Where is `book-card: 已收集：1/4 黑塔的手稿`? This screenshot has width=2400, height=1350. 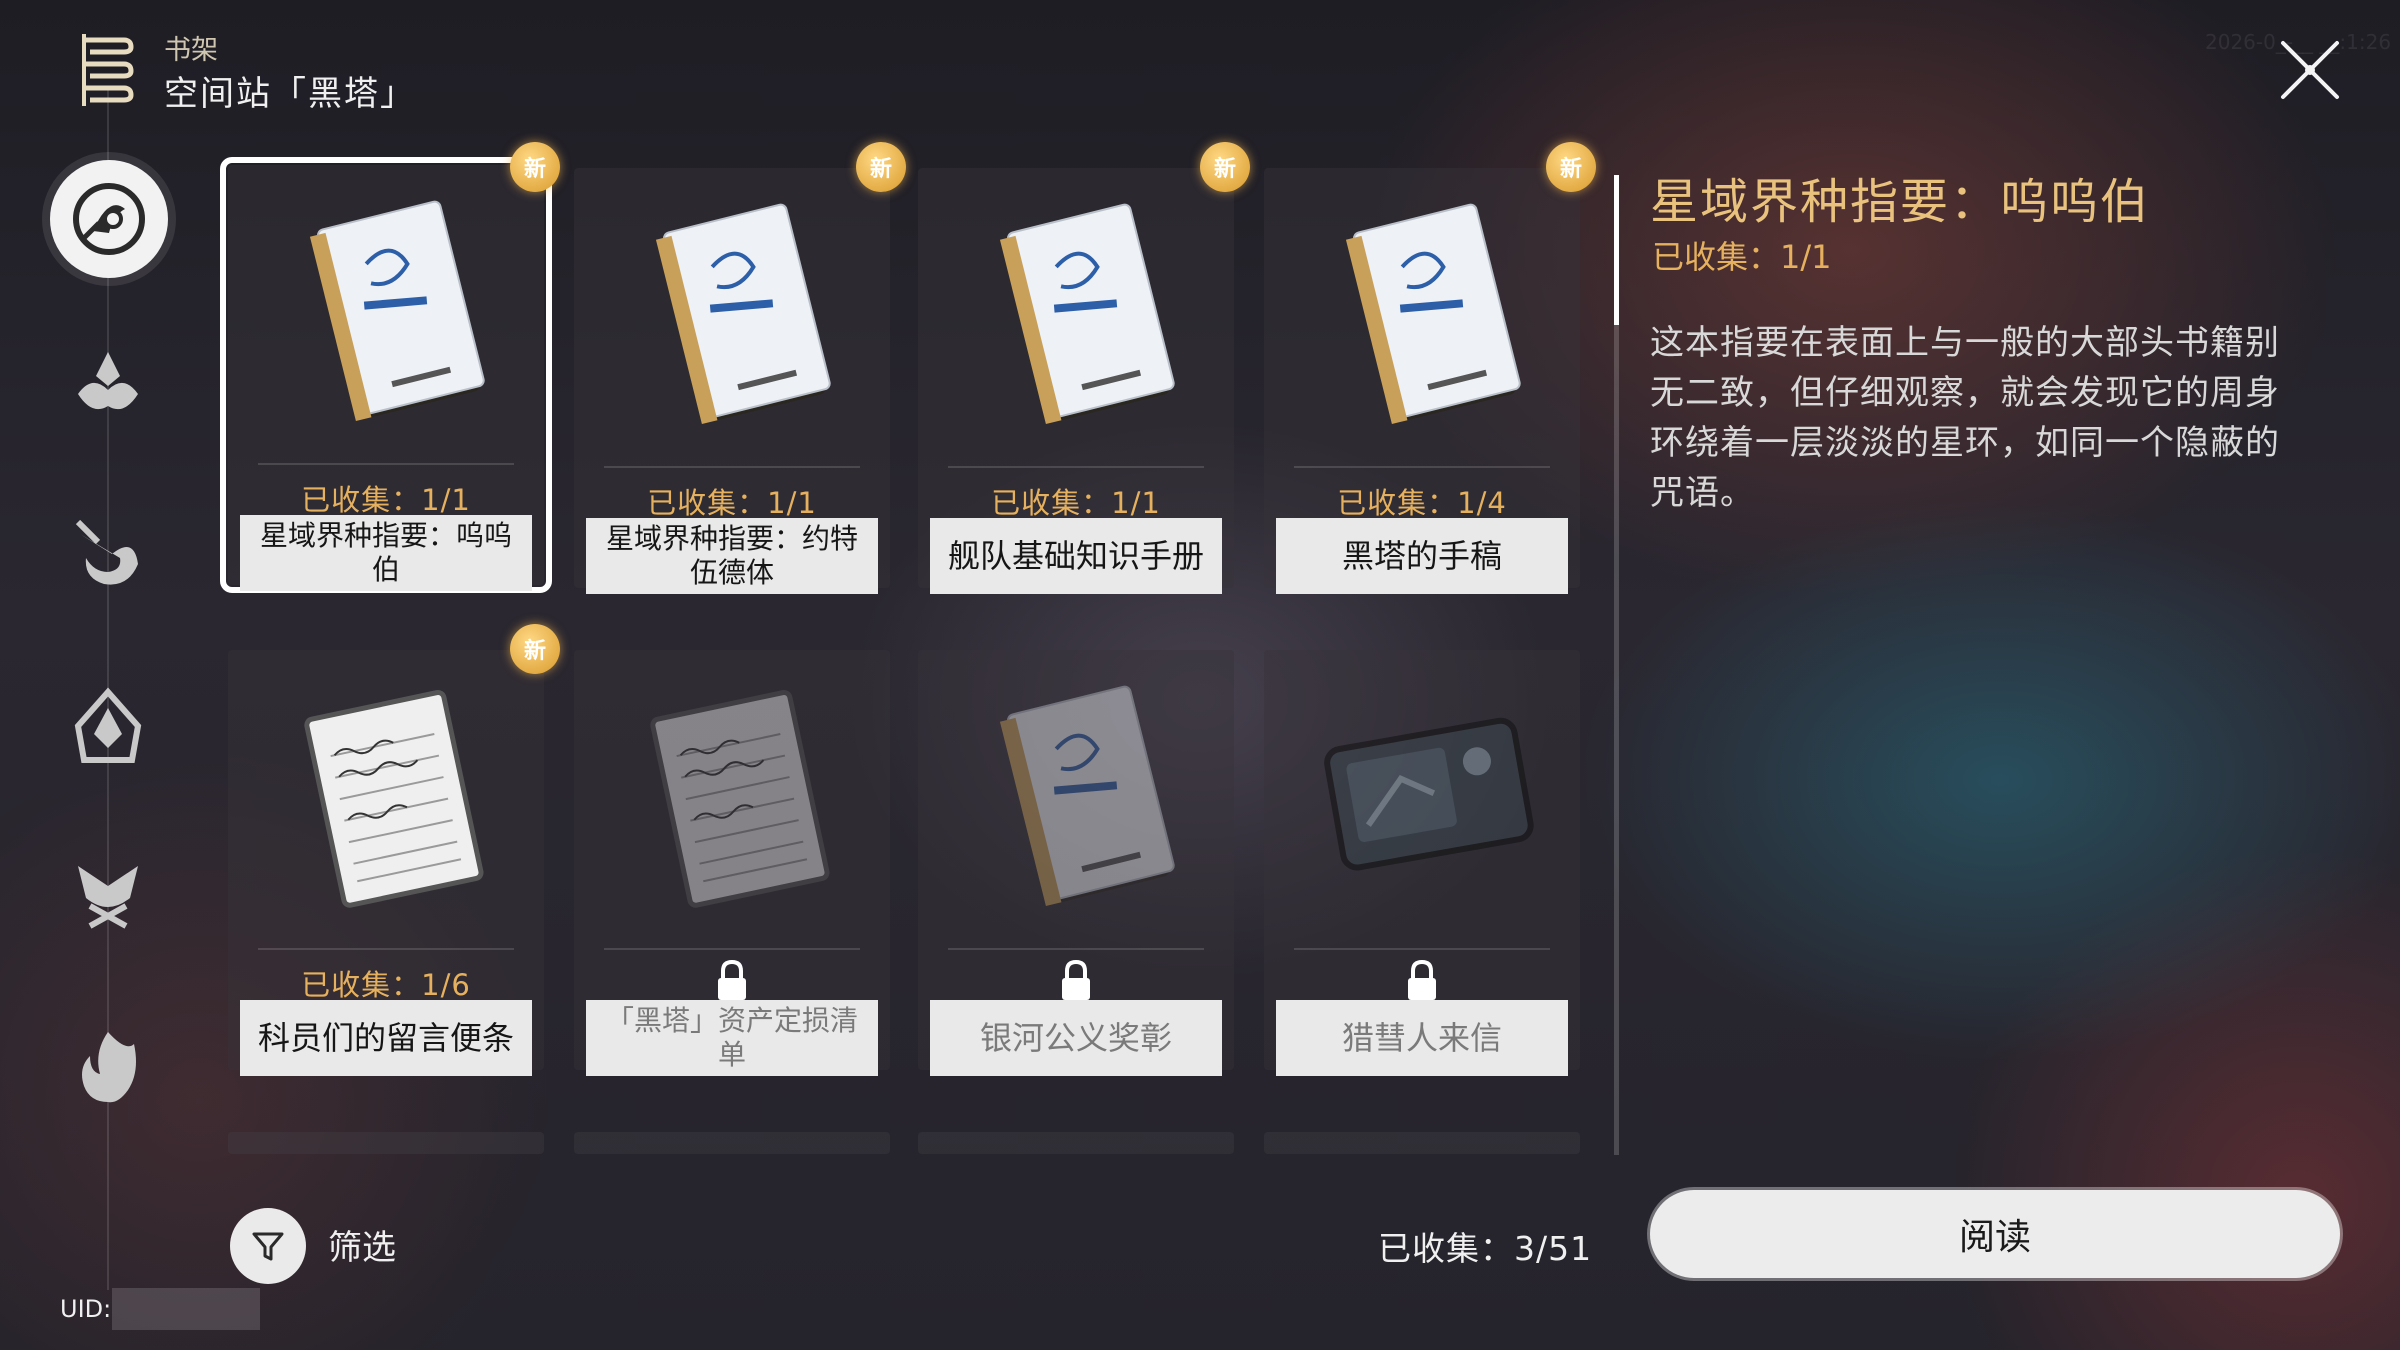 book-card: 已收集：1/4 黑塔的手稿 is located at coordinates (1422, 381).